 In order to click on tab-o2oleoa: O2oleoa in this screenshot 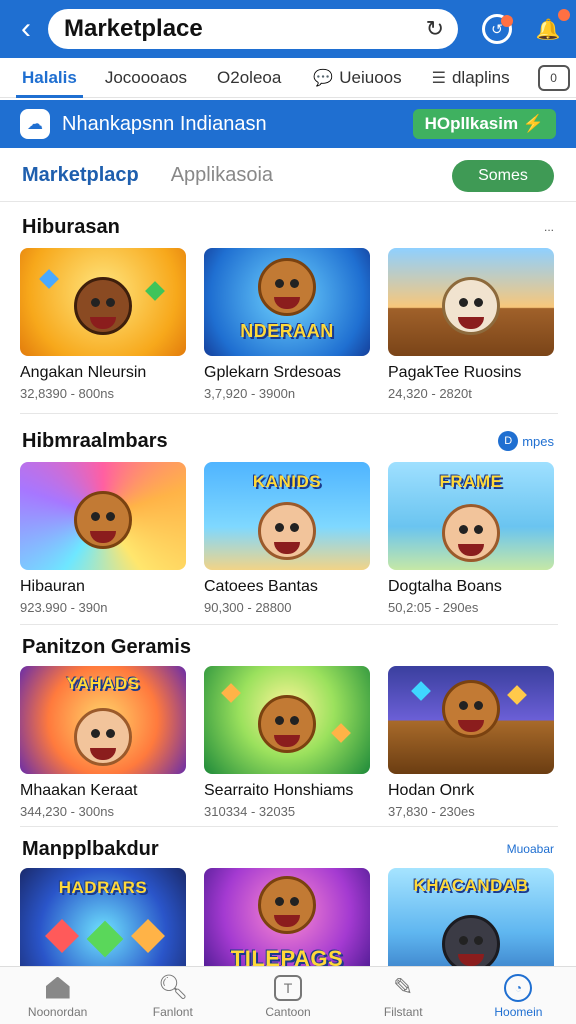, I will do `click(249, 78)`.